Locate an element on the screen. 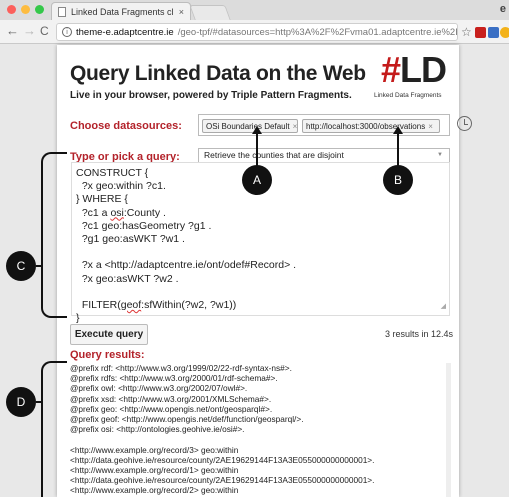 The width and height of the screenshot is (509, 497). tab-close-icon: × is located at coordinates (181, 12).